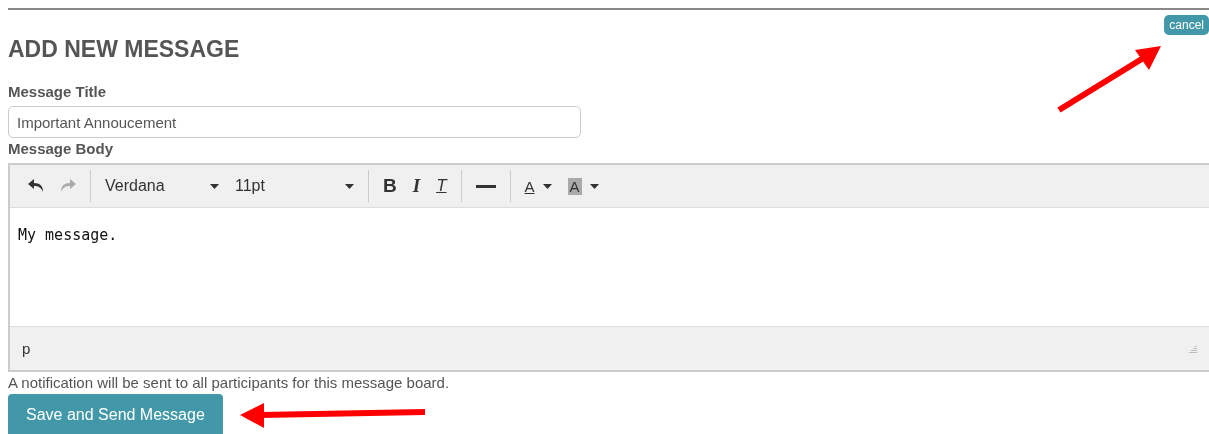 This screenshot has height=434, width=1209. Describe the element at coordinates (26, 348) in the screenshot. I see `element-path: p` at that location.